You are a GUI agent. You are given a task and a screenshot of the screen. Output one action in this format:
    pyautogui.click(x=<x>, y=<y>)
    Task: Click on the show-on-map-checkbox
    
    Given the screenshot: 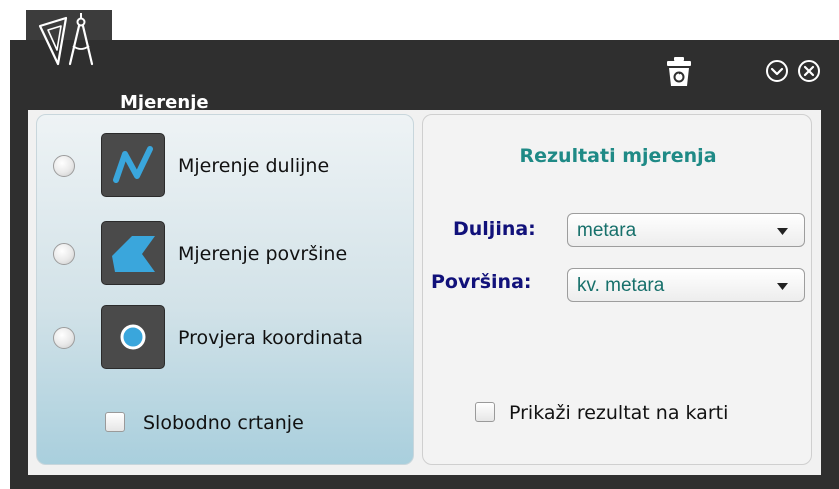 What is the action you would take?
    pyautogui.click(x=485, y=412)
    